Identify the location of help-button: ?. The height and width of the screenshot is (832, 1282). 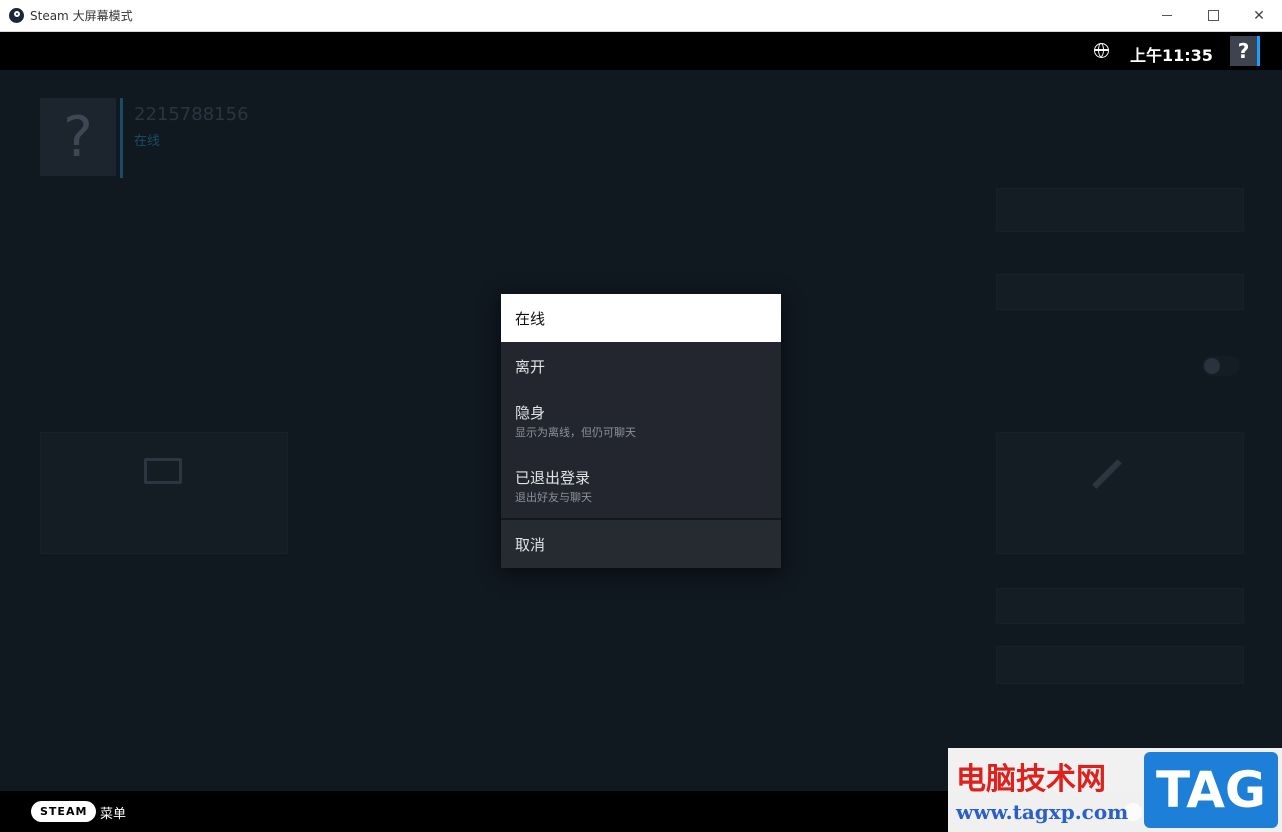
(1245, 51).